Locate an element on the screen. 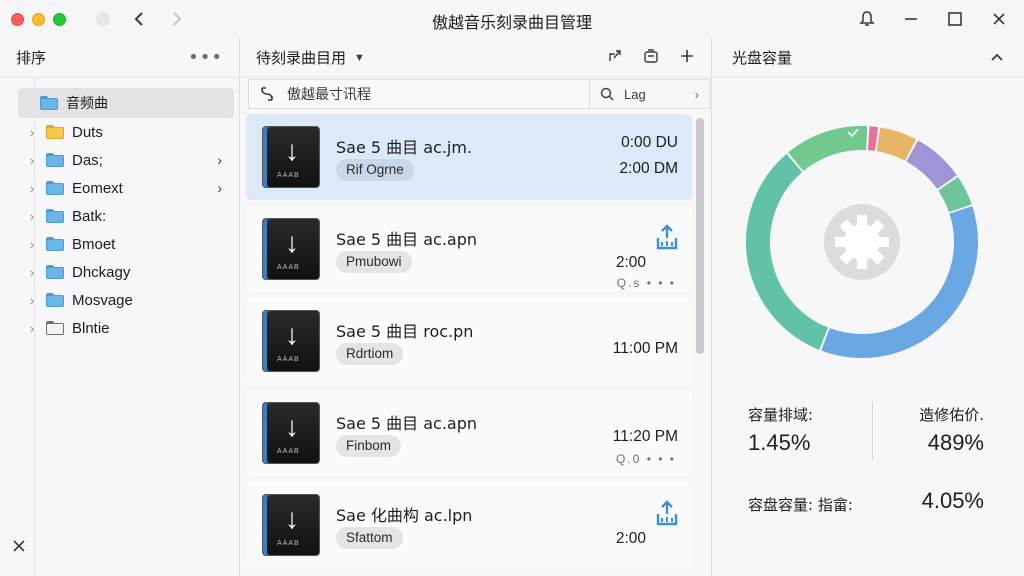  capacity-donut-chart is located at coordinates (862, 242).